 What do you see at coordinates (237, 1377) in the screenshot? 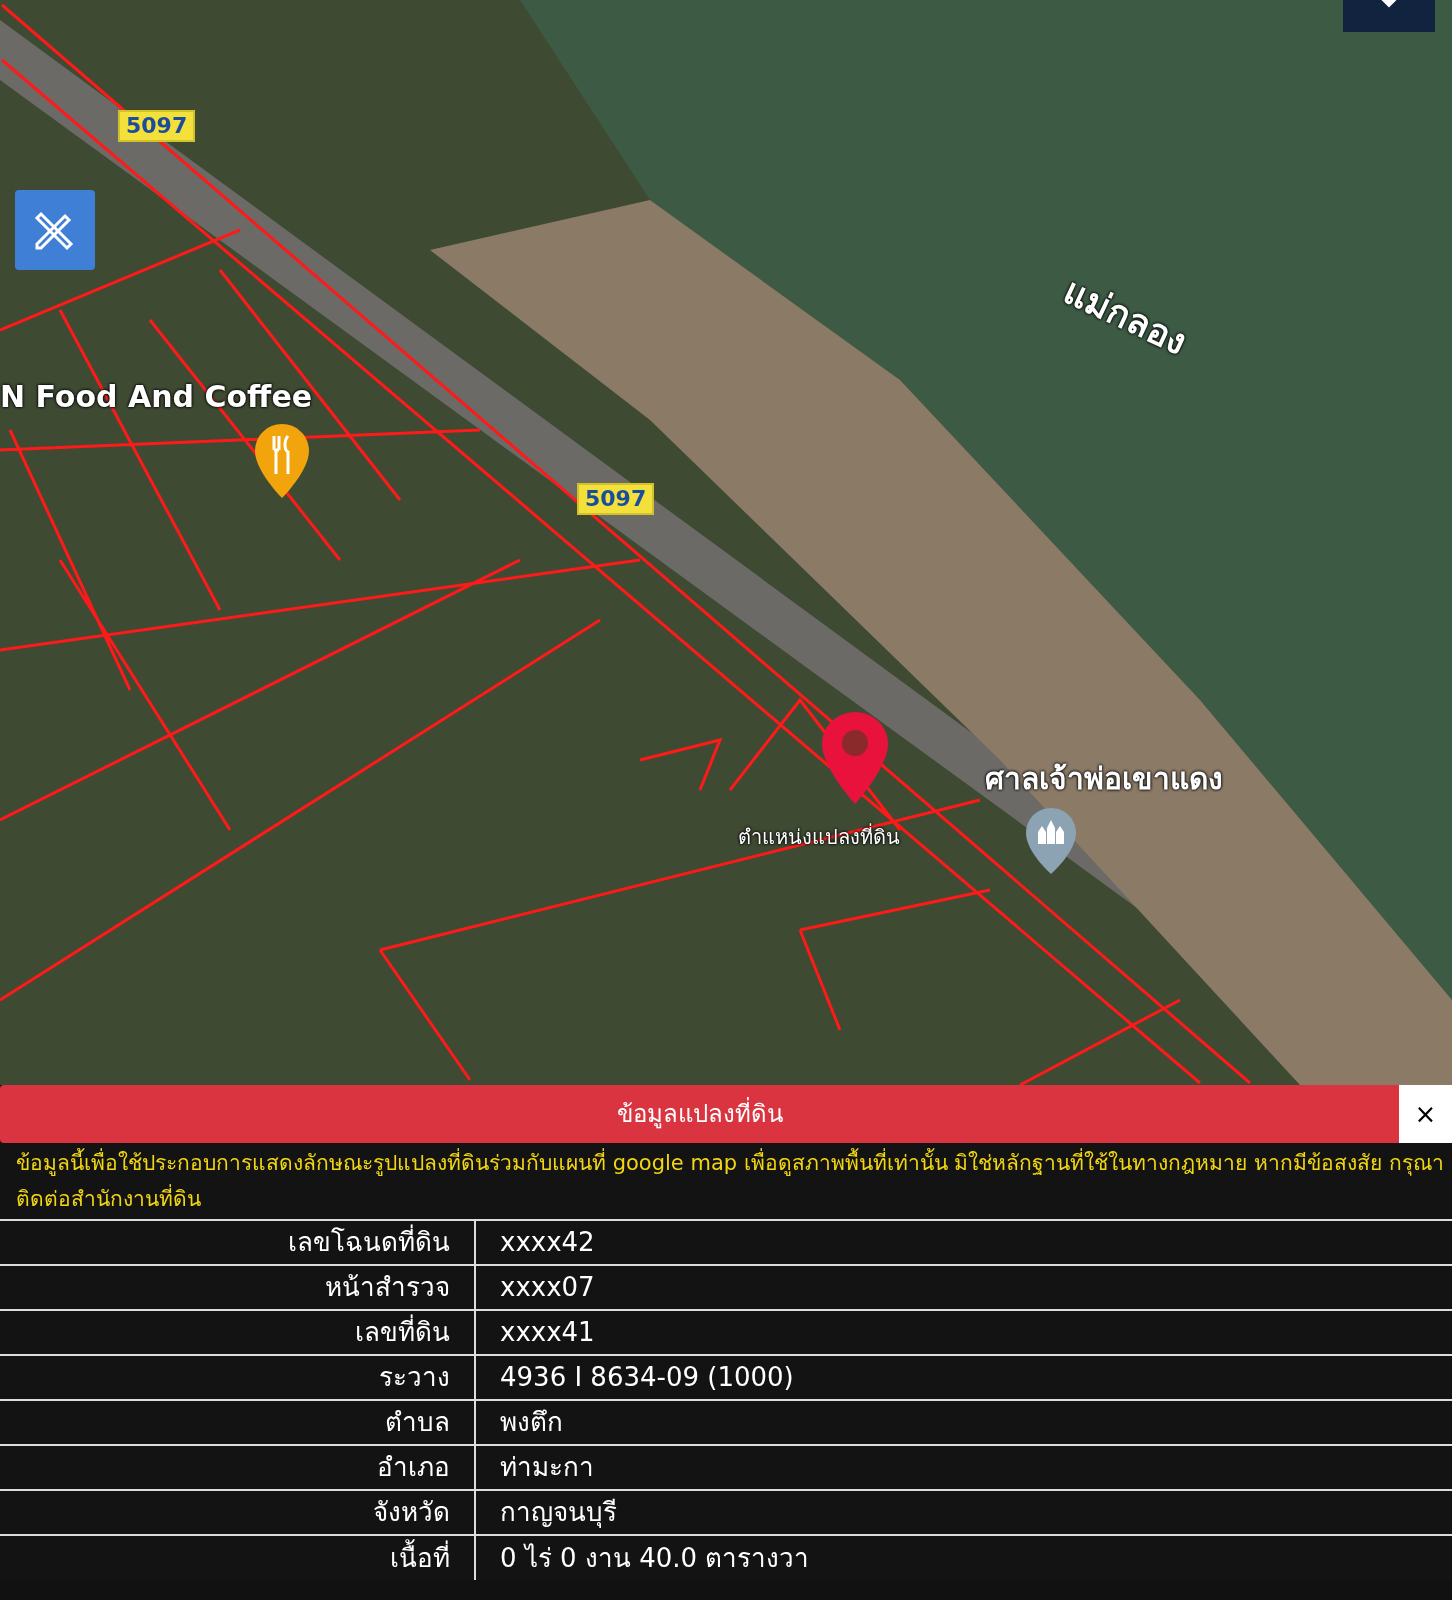
I see `field-label: ระวาง` at bounding box center [237, 1377].